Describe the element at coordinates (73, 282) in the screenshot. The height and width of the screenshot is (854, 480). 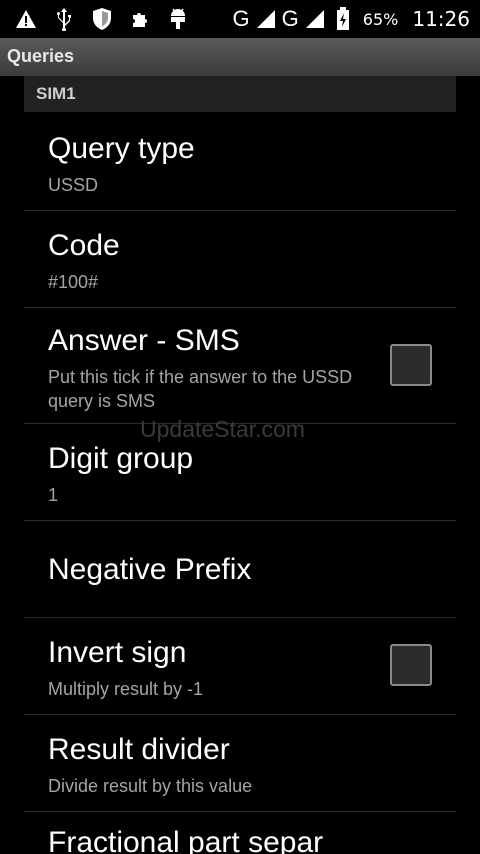
I see `pref-summary: #100#` at that location.